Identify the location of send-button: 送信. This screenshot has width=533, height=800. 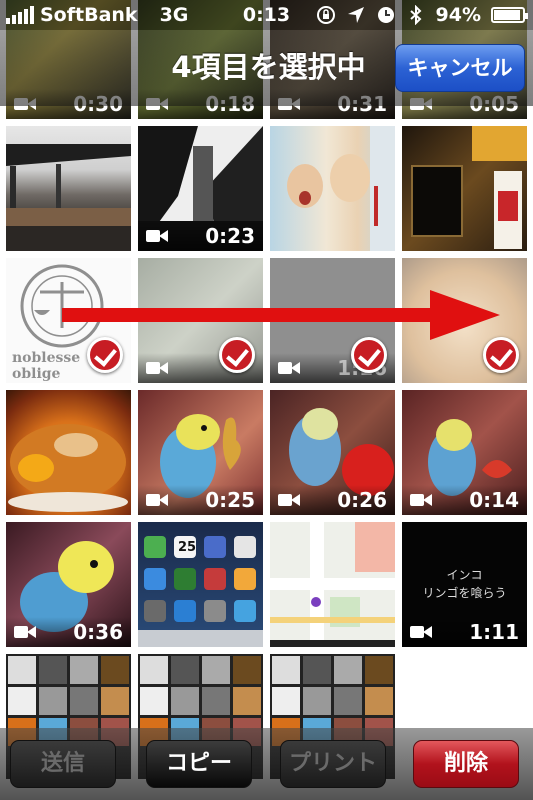
(63, 764).